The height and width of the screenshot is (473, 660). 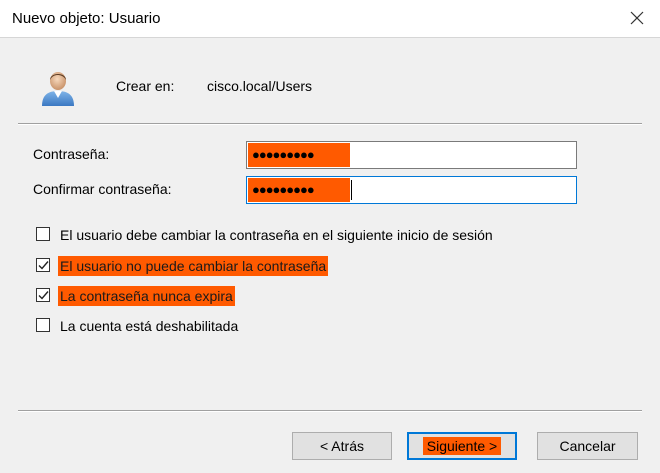 I want to click on cancel-button-label: Cancelar, so click(x=587, y=446).